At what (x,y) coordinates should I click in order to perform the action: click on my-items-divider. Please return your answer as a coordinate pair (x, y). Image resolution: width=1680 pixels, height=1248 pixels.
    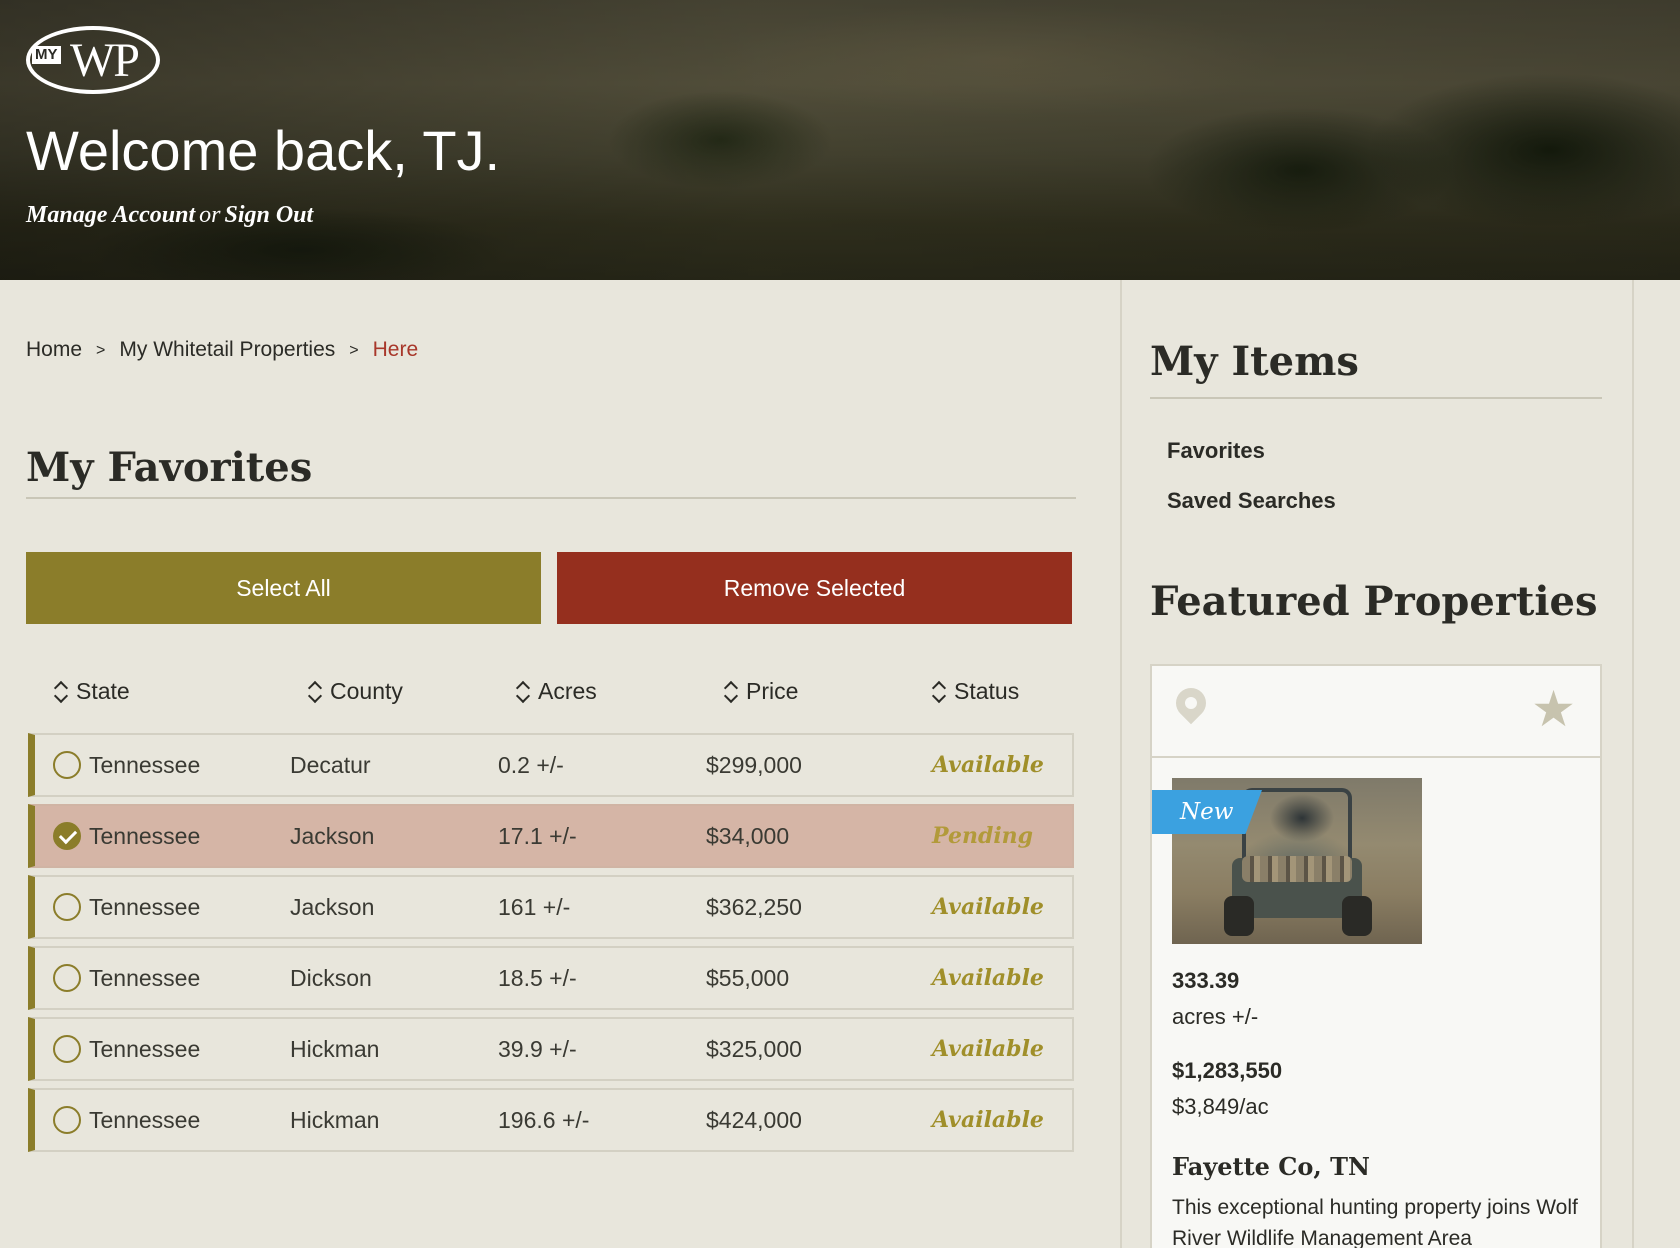
    Looking at the image, I should click on (1376, 398).